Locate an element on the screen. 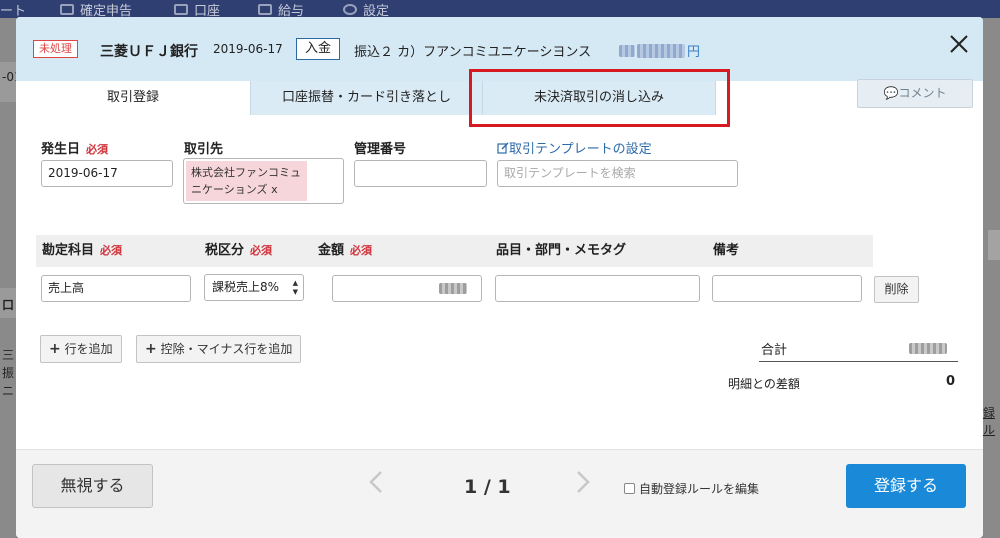  issue-date-input: 2019-06-17 is located at coordinates (107, 173).